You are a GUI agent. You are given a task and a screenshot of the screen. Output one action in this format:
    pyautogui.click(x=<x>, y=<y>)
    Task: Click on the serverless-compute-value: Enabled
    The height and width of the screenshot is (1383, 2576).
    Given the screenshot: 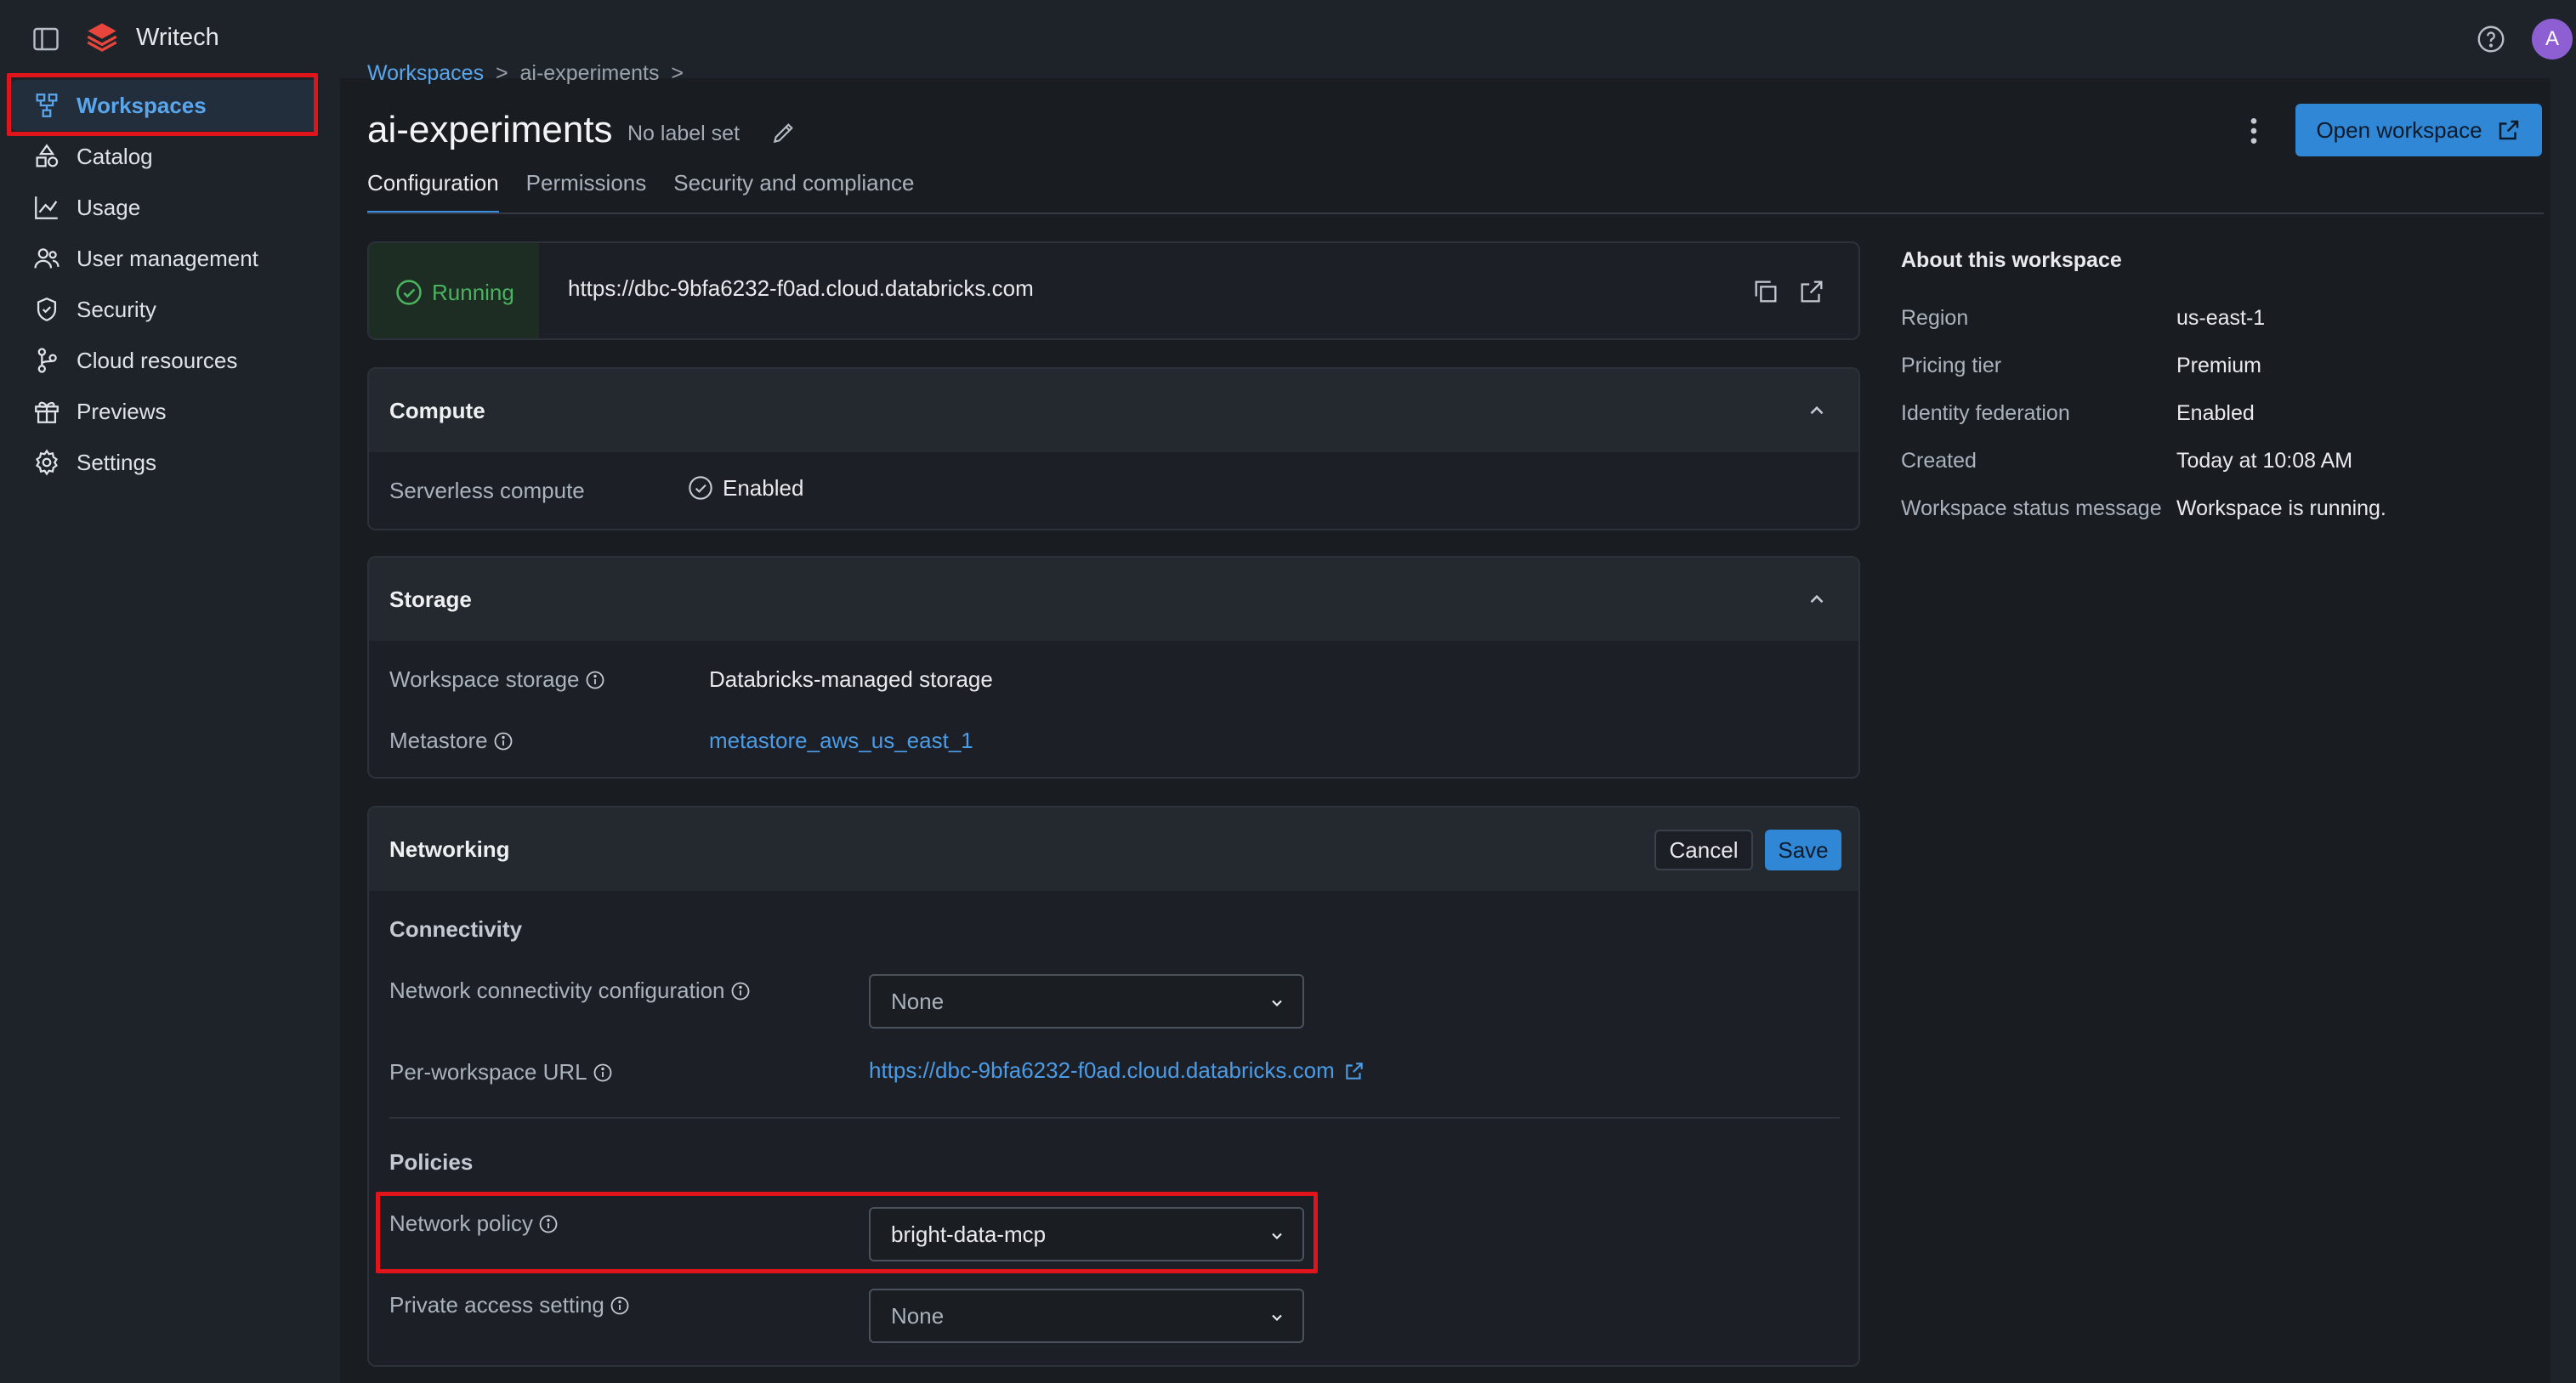 What is the action you would take?
    pyautogui.click(x=745, y=488)
    